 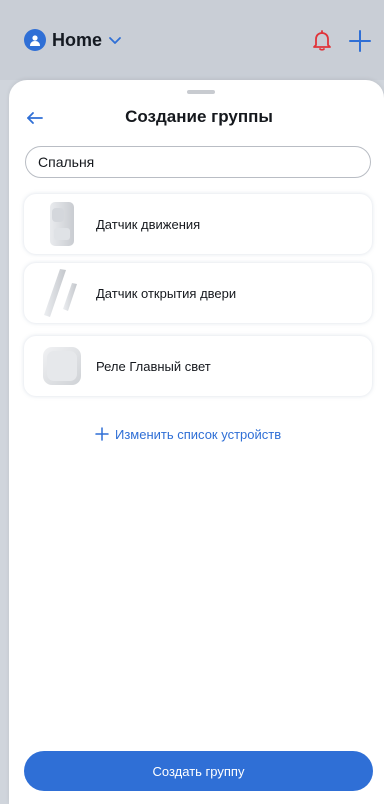 I want to click on chevron-down-icon, so click(x=115, y=40).